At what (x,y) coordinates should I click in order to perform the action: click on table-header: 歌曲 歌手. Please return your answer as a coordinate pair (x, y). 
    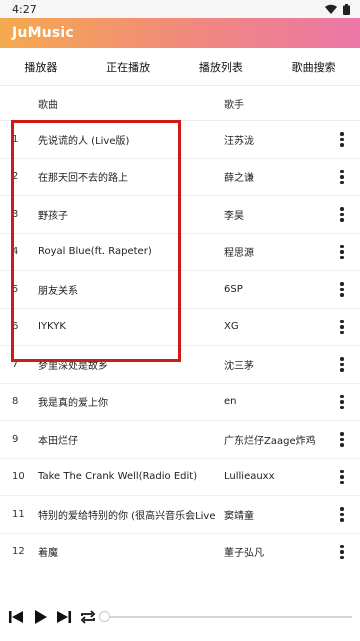
    Looking at the image, I should click on (180, 103).